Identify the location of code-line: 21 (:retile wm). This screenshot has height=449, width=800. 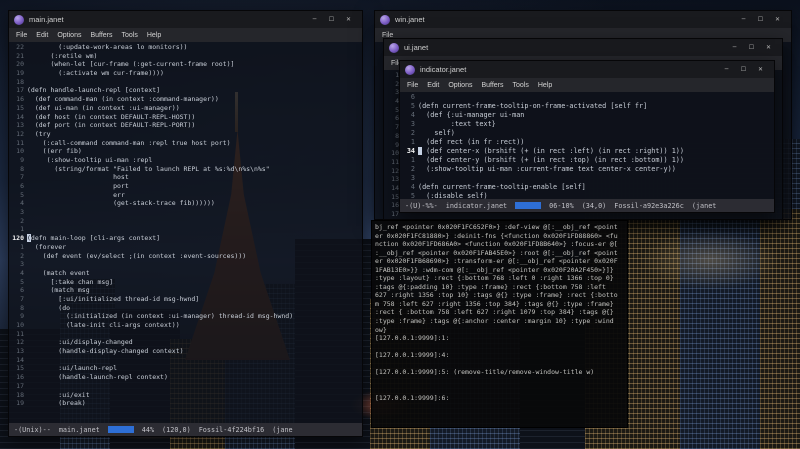
(185, 56).